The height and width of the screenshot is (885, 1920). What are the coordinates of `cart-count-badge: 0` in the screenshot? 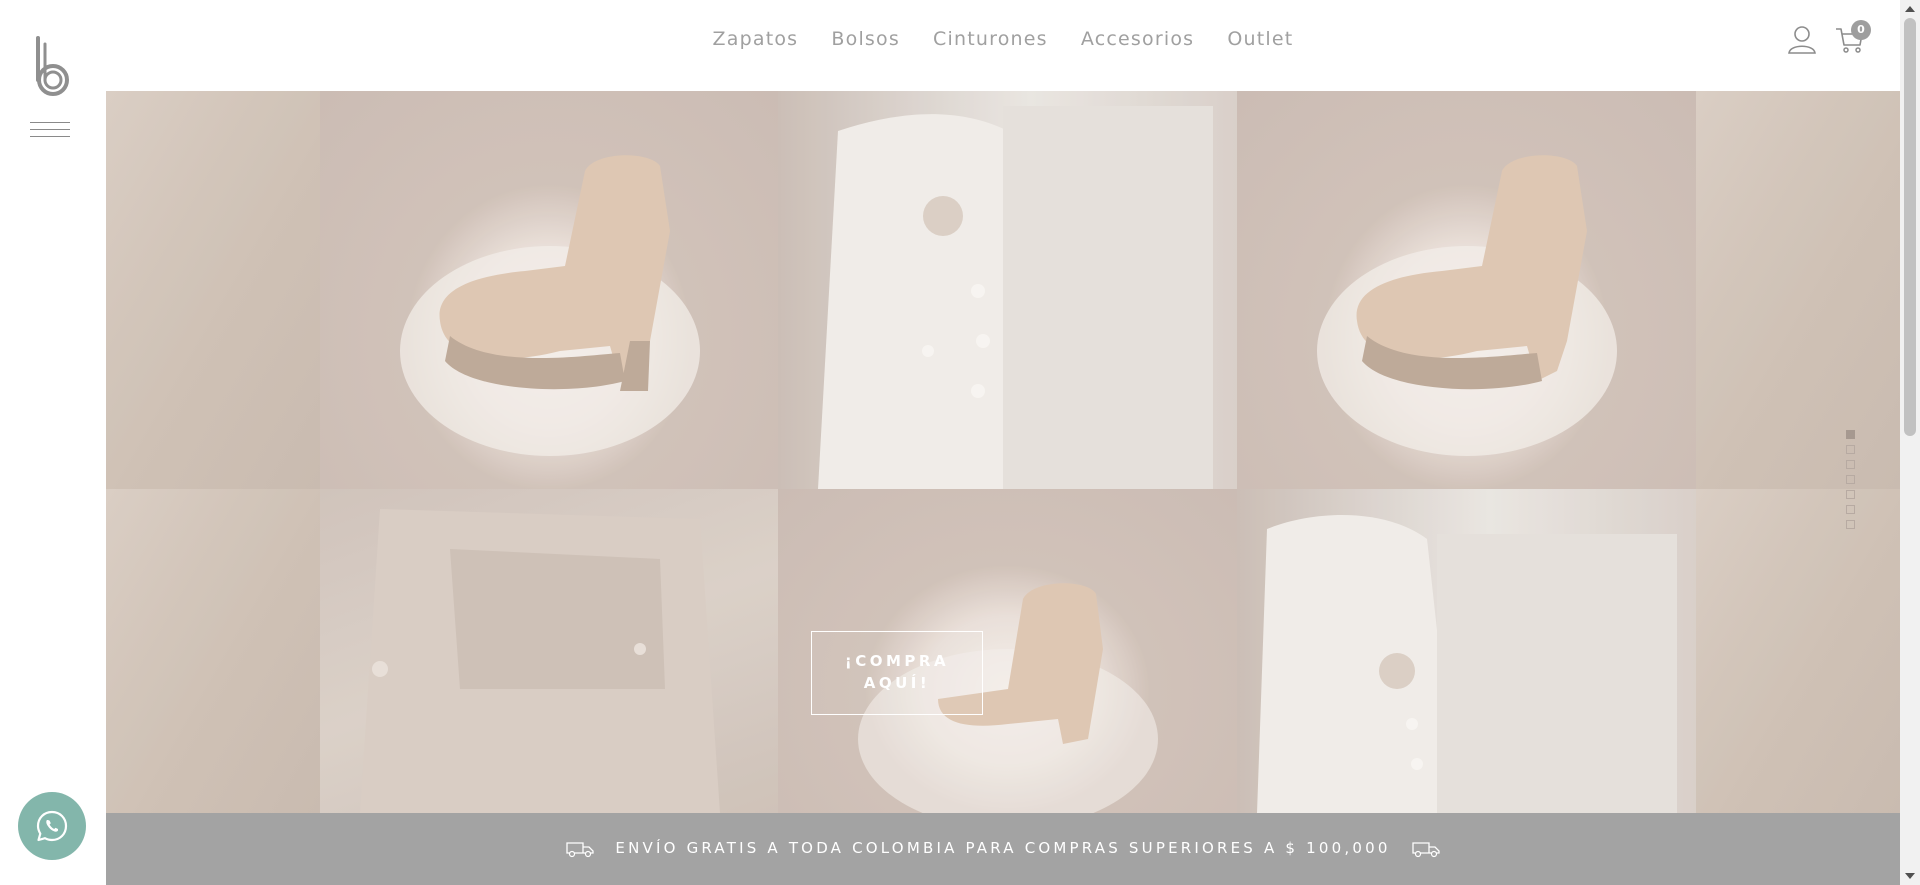 It's located at (1861, 30).